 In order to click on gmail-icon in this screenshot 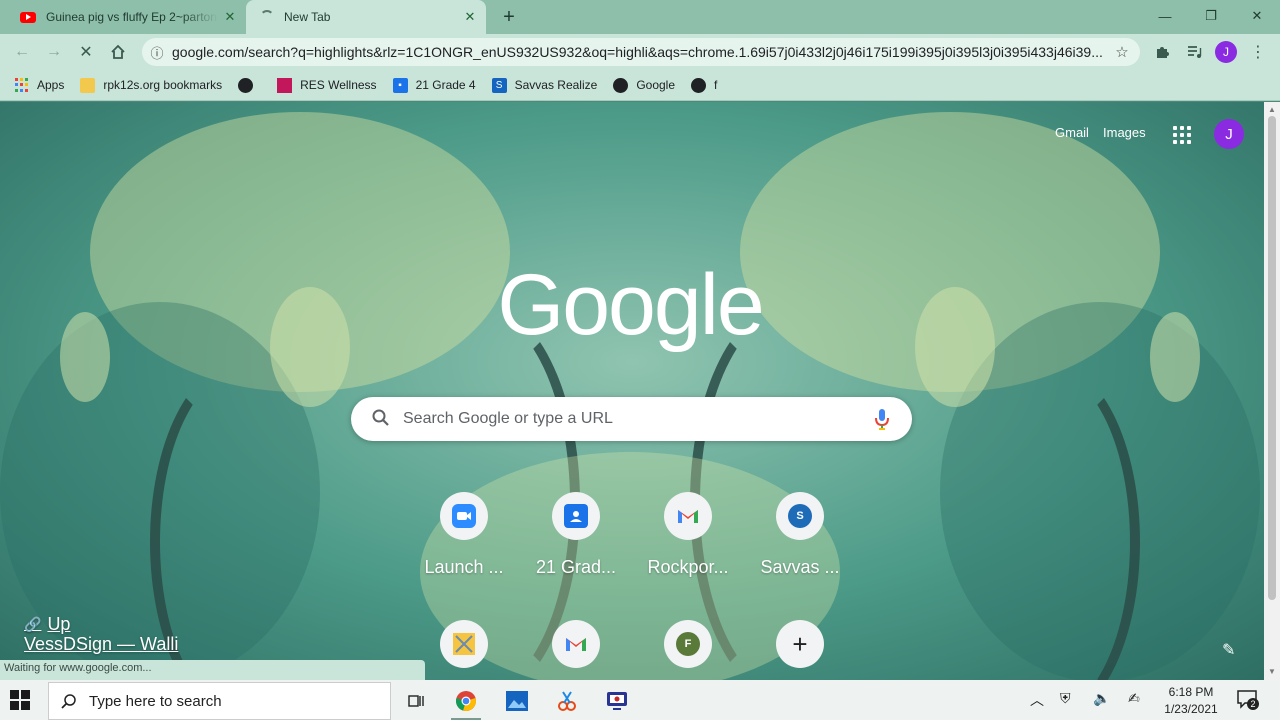, I will do `click(688, 516)`.